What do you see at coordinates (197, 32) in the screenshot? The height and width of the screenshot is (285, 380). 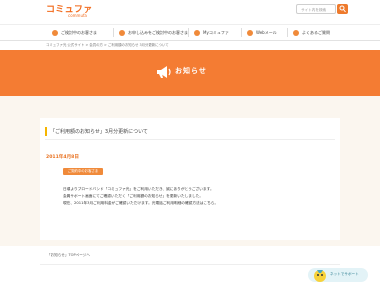 I see `heart-icon` at bounding box center [197, 32].